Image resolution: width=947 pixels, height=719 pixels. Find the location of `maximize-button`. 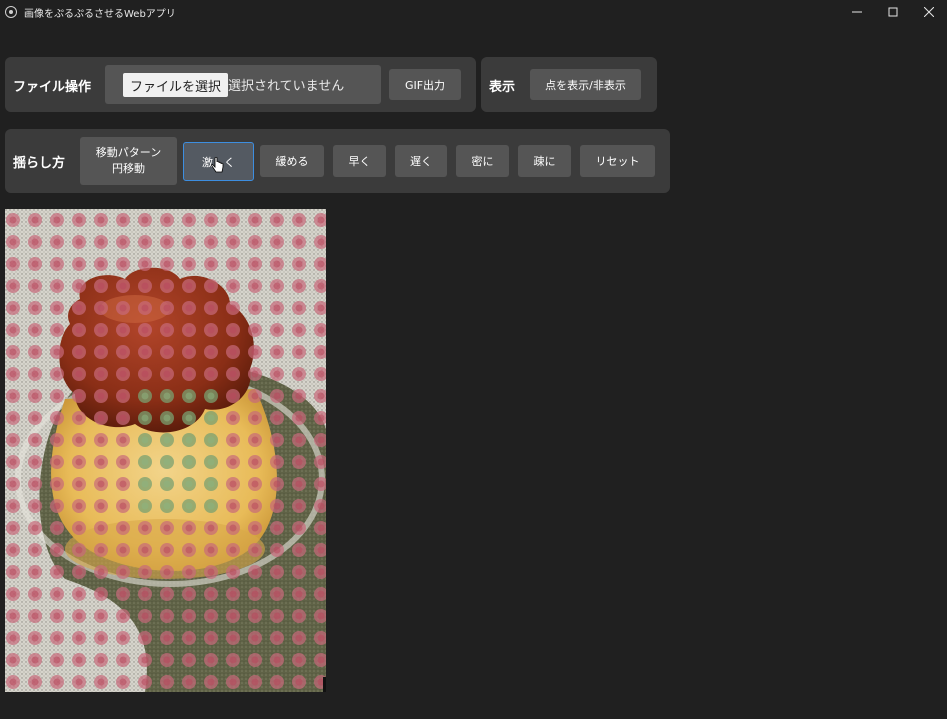

maximize-button is located at coordinates (893, 12).